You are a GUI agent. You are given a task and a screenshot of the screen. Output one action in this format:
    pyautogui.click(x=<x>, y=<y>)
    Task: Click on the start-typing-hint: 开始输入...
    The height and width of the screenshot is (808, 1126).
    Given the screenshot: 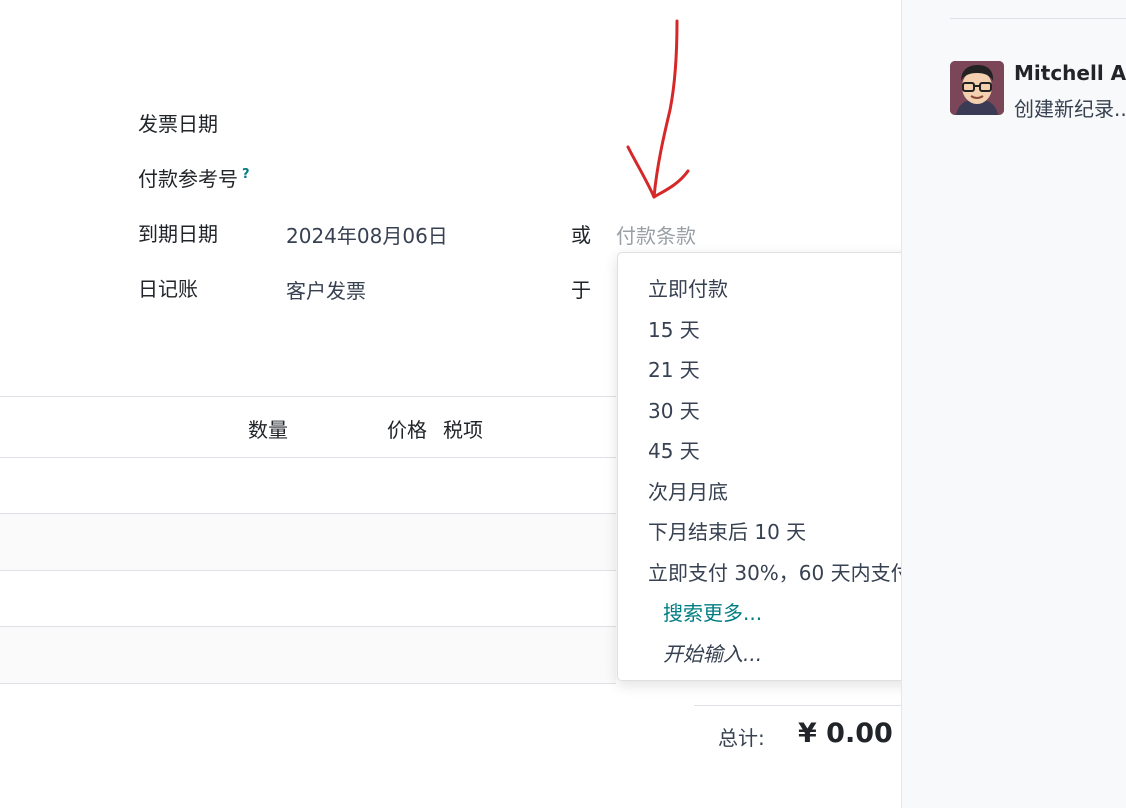 What is the action you would take?
    pyautogui.click(x=713, y=654)
    